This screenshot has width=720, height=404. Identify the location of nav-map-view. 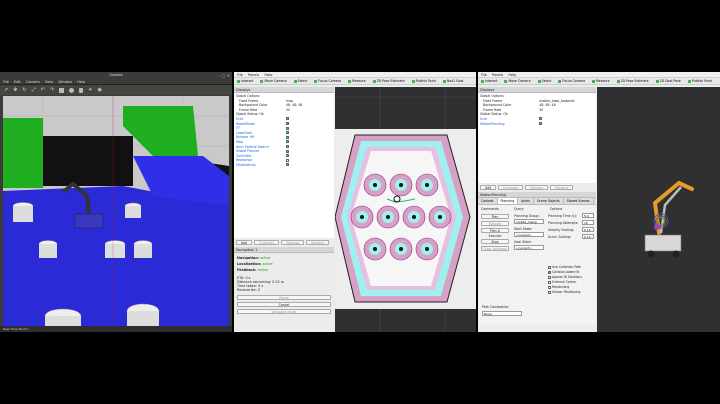
(405, 209).